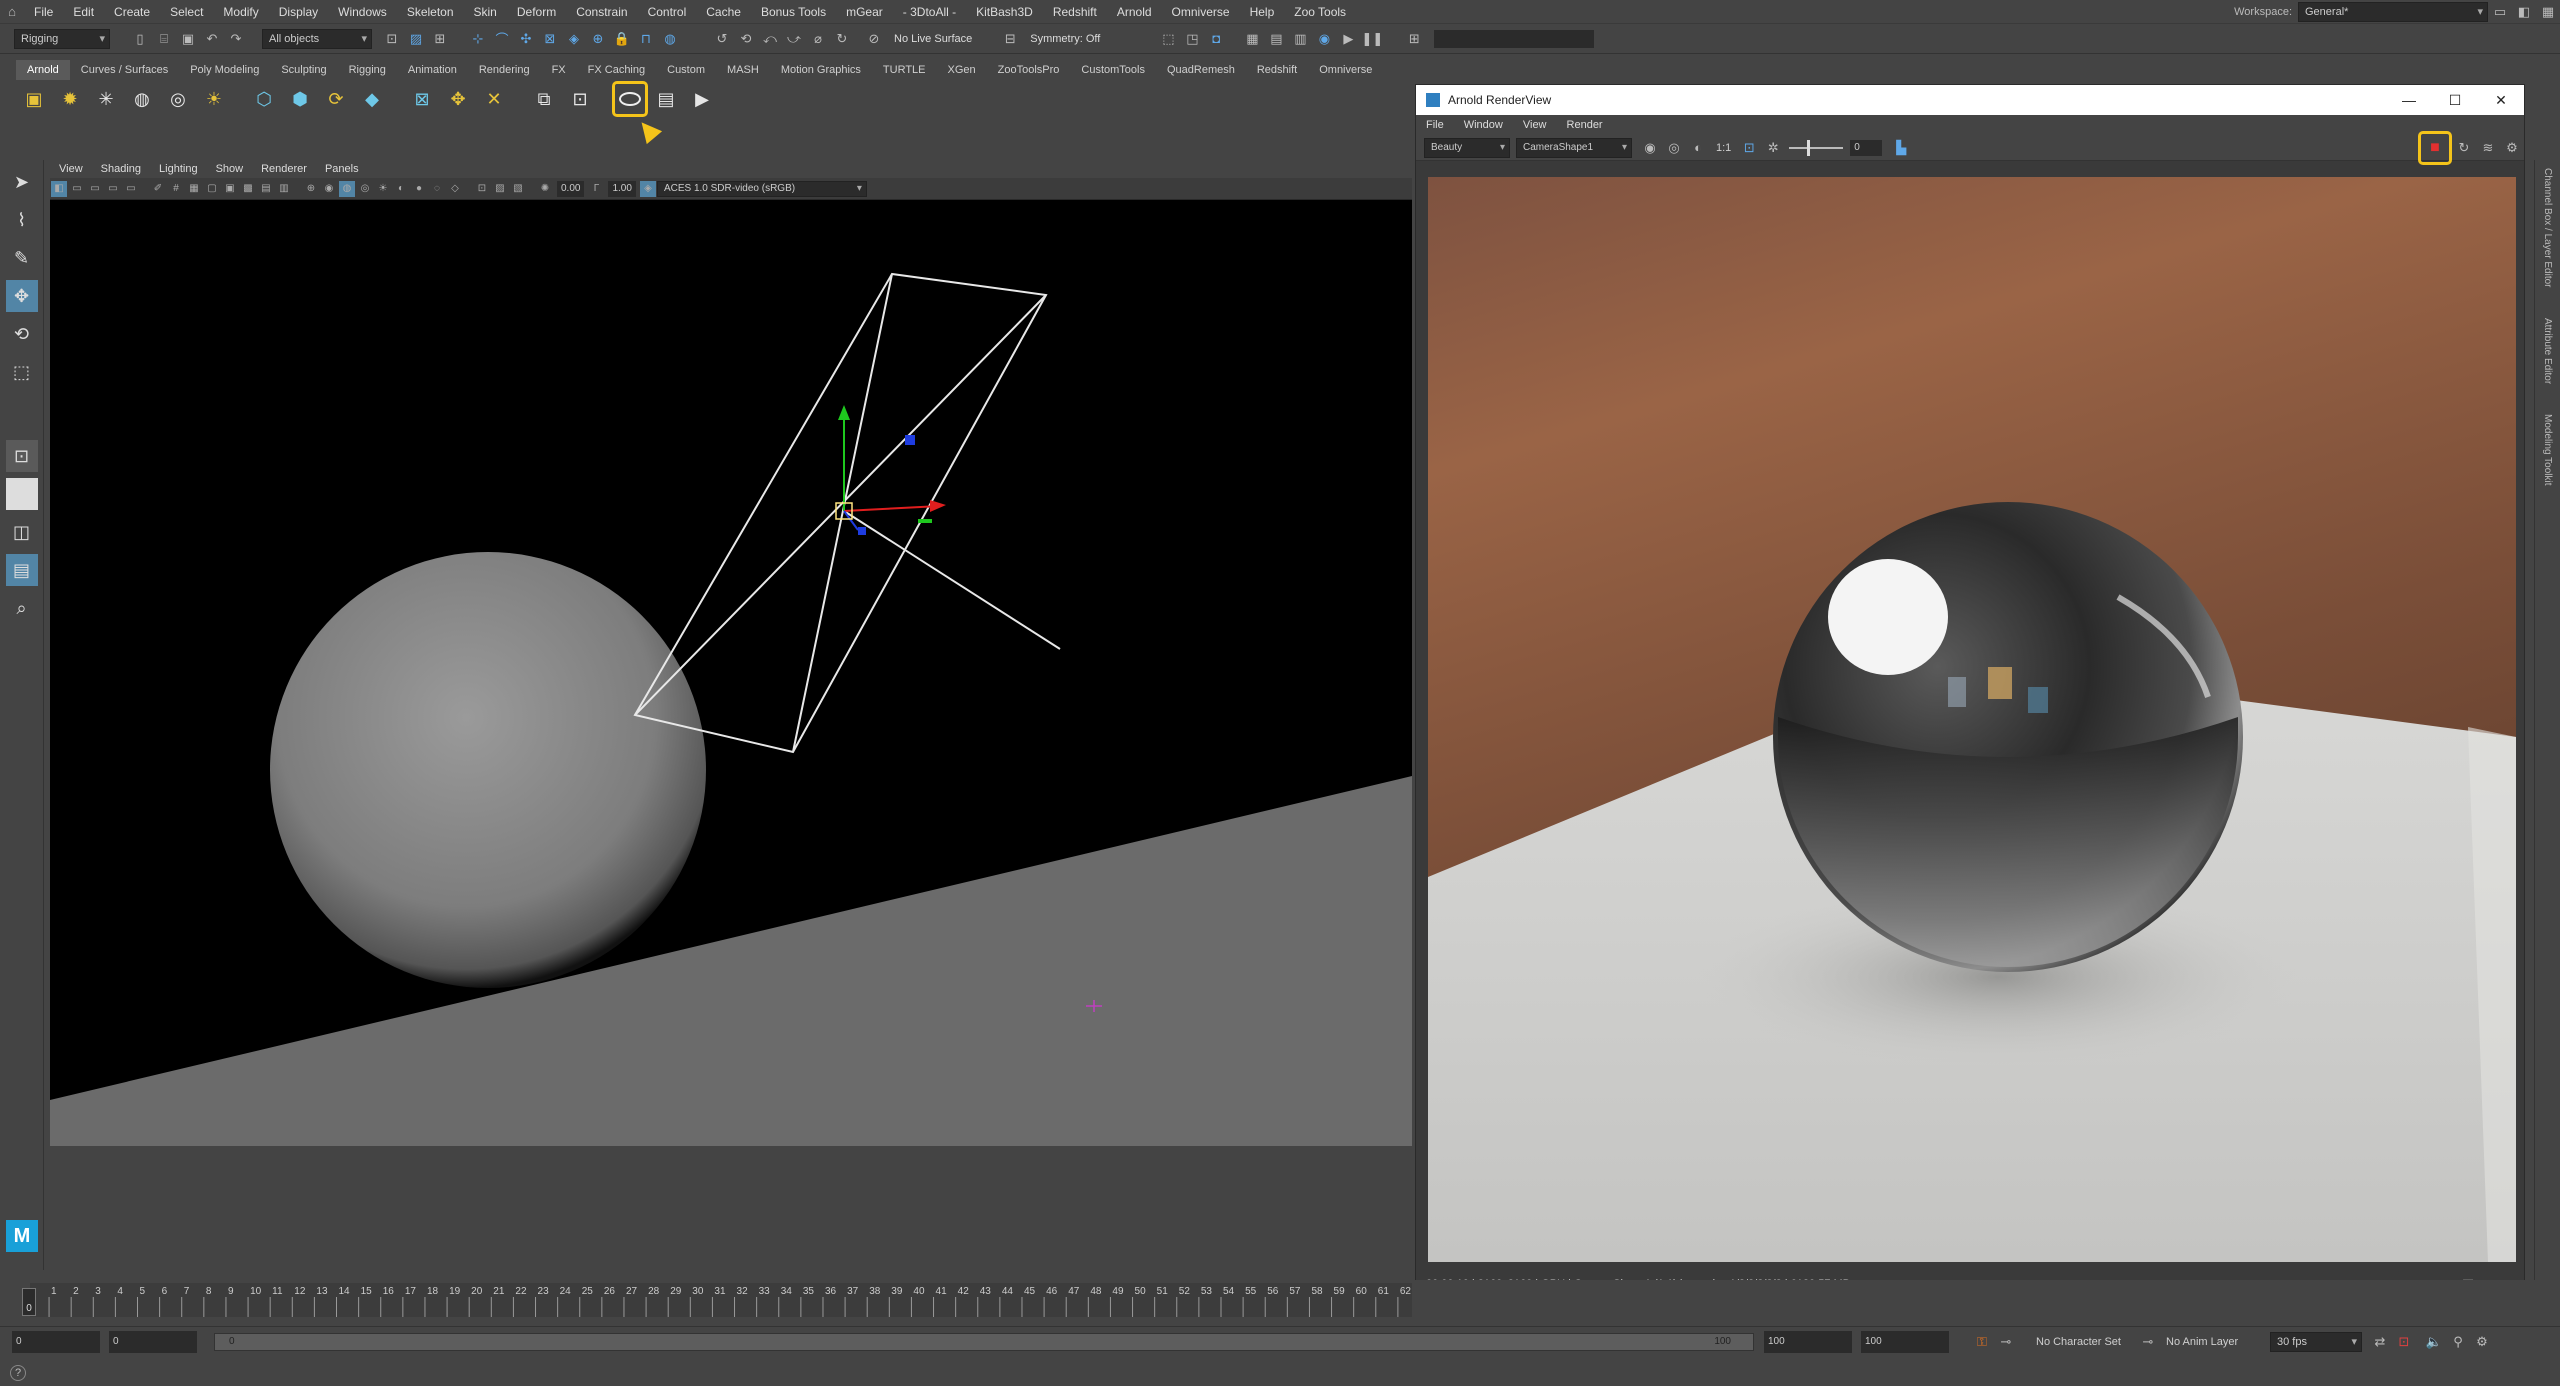  I want to click on shelf-tab-curves-surfaces: Curves / Surfaces, so click(124, 70).